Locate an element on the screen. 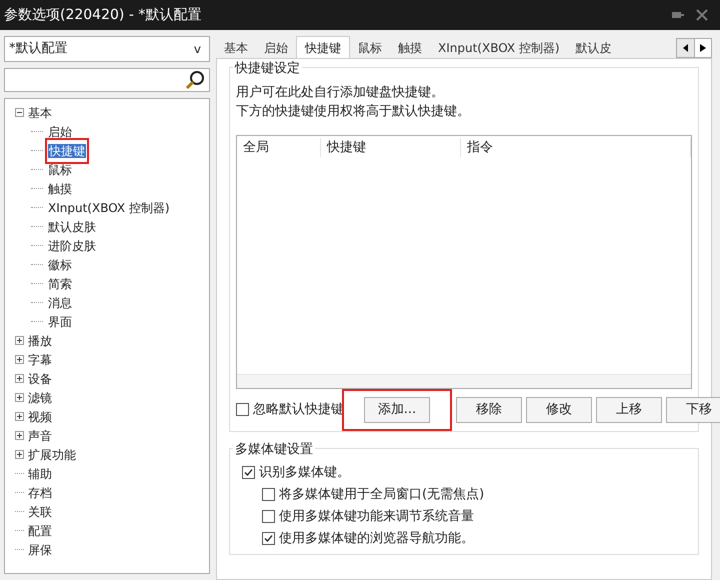 The image size is (720, 580). tree-item: 字幕 is located at coordinates (40, 359).